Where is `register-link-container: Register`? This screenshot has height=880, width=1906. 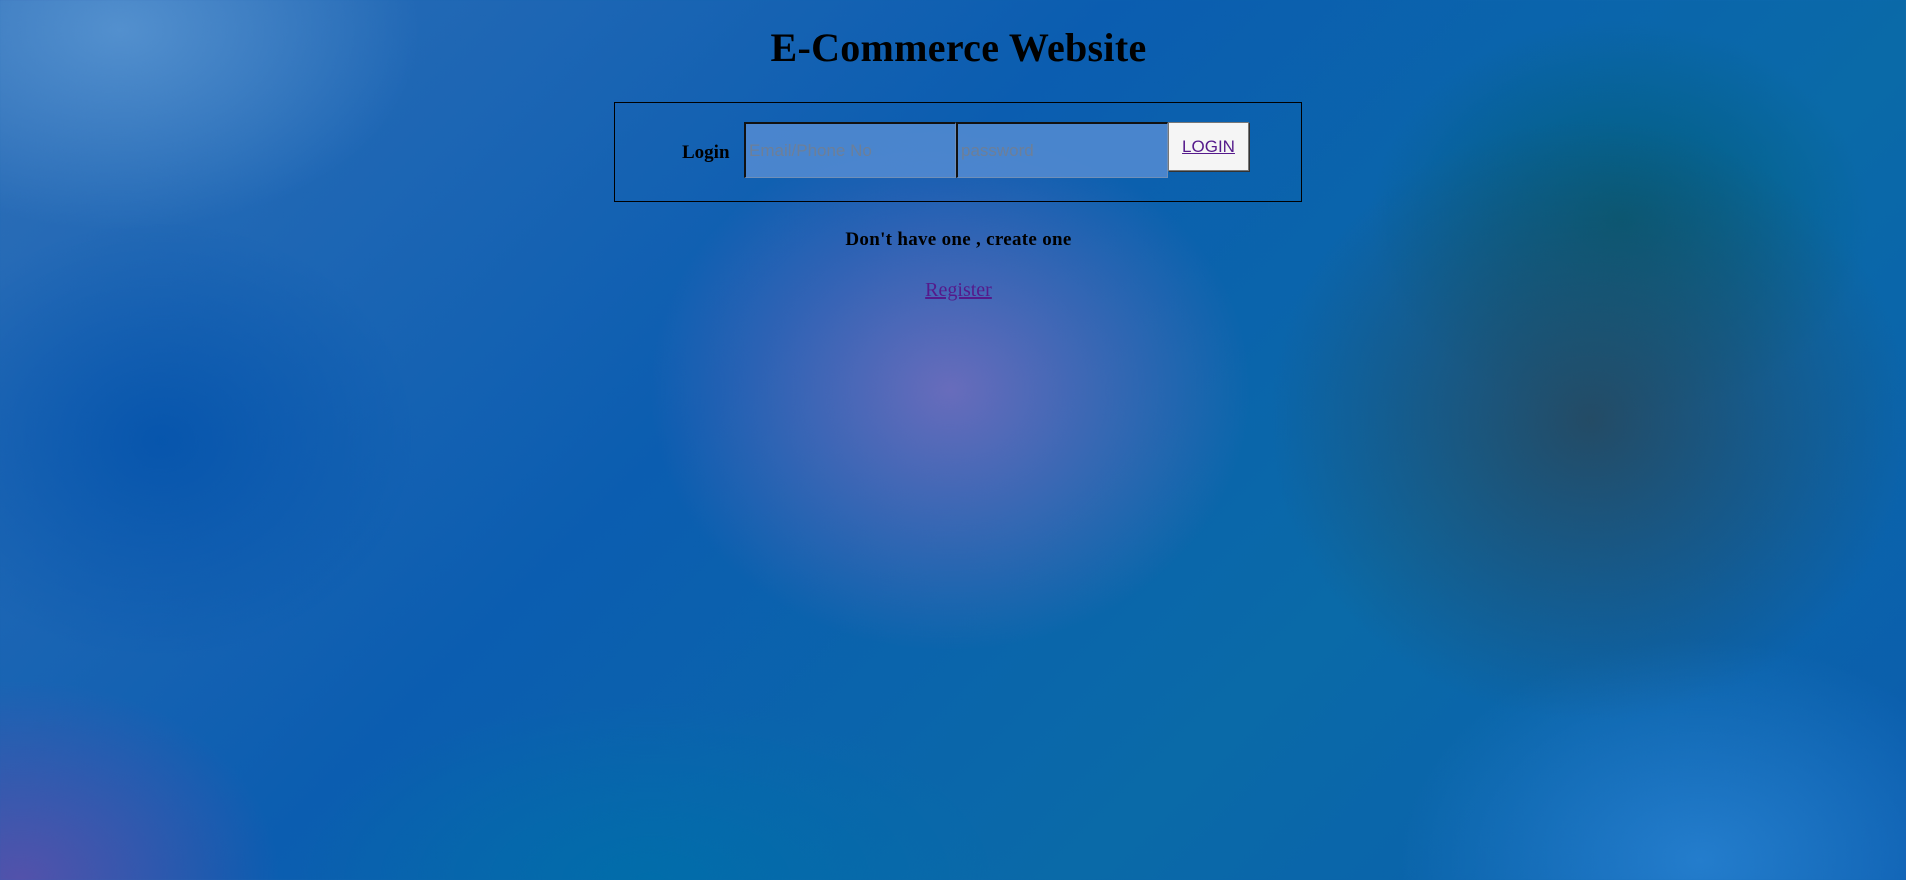
register-link-container: Register is located at coordinates (953, 290).